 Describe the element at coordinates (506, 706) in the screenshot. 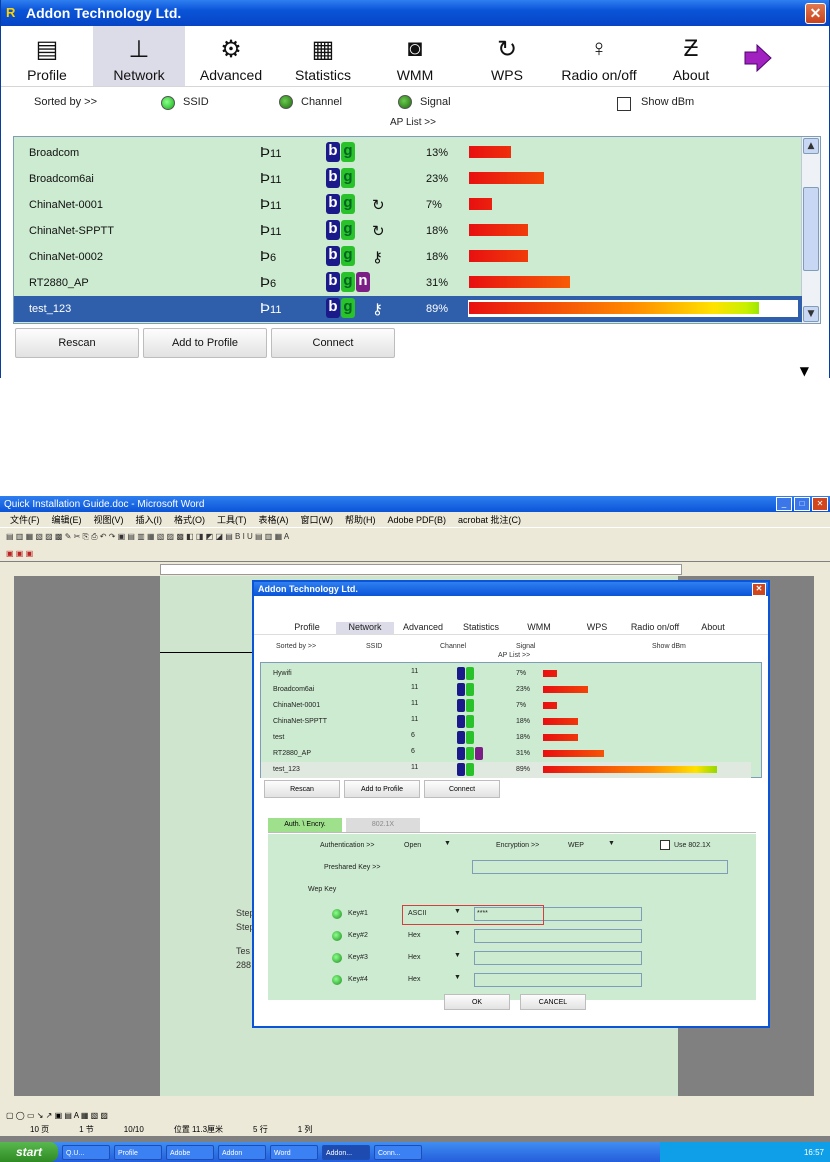

I see `dialog-ap-row: ChinaNet-0001 11 7%` at that location.